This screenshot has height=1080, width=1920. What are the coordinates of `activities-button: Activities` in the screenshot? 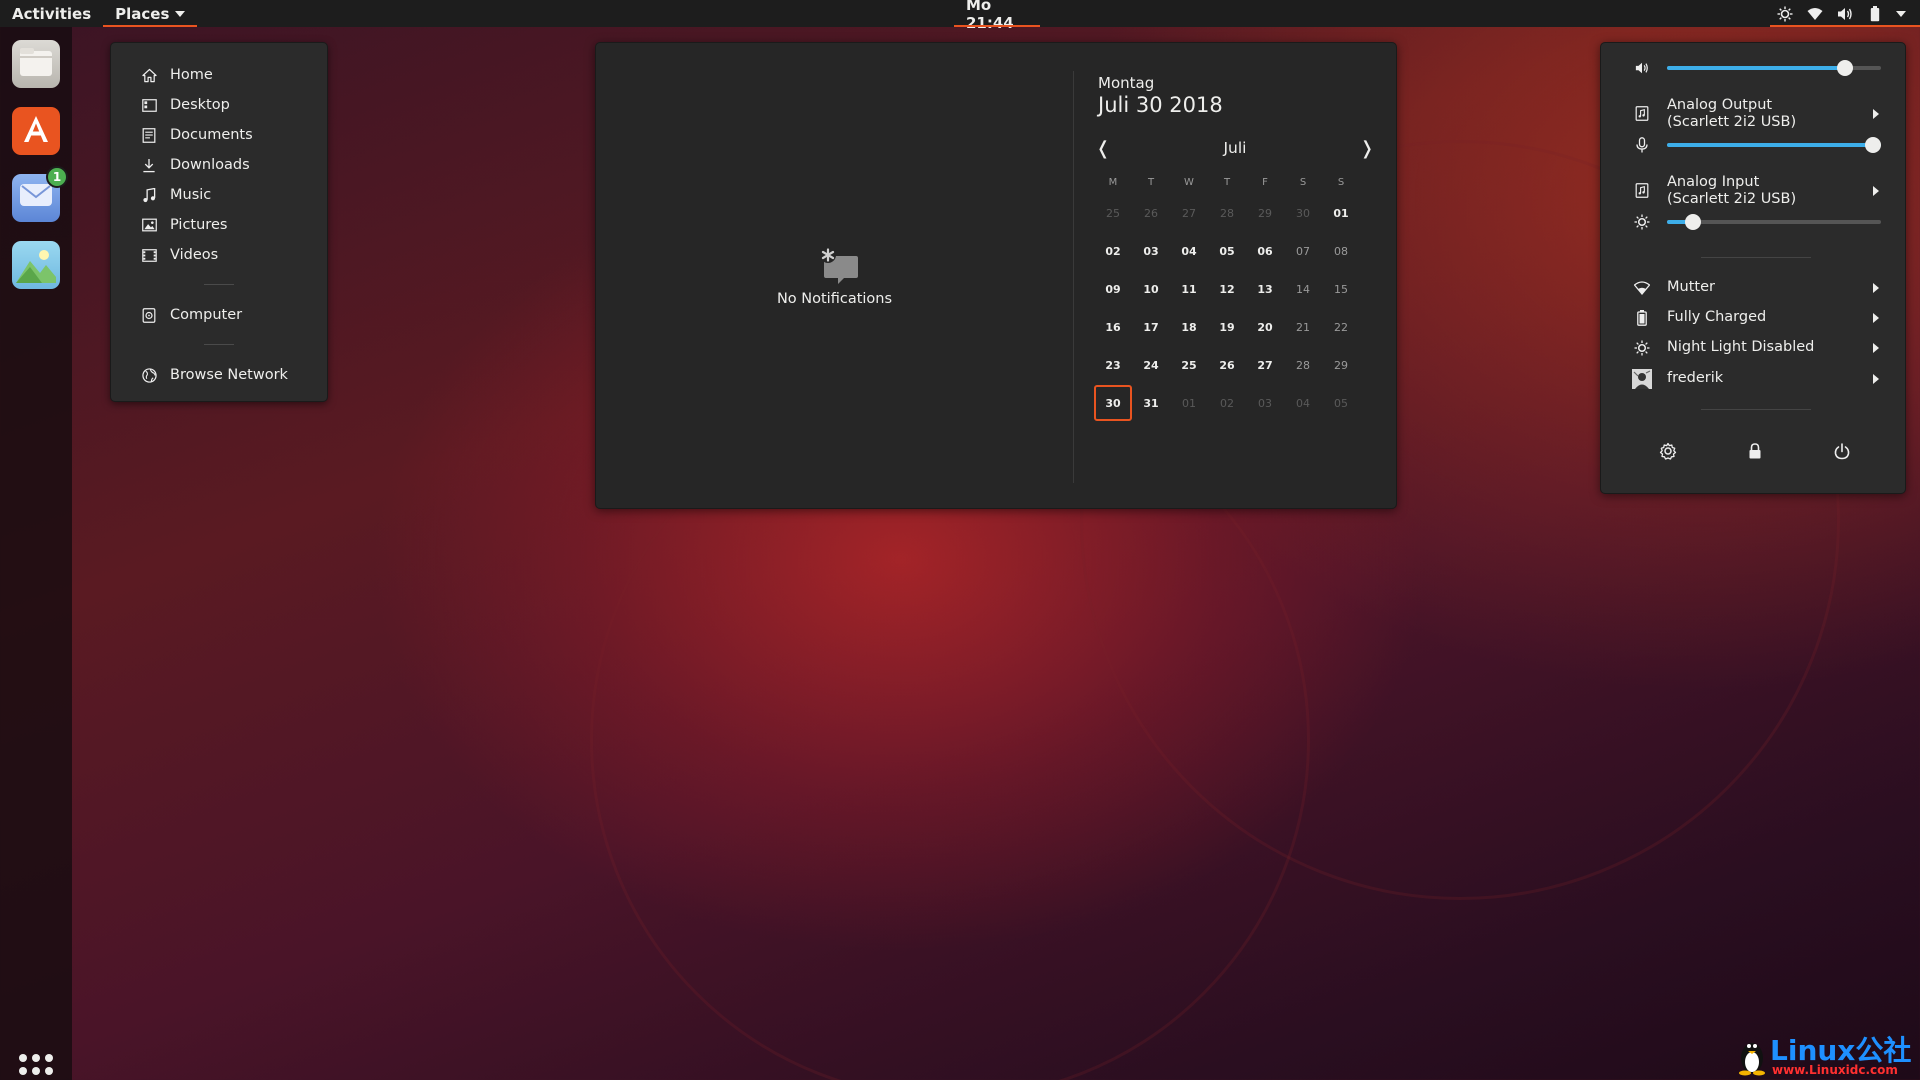 It's located at (51, 13).